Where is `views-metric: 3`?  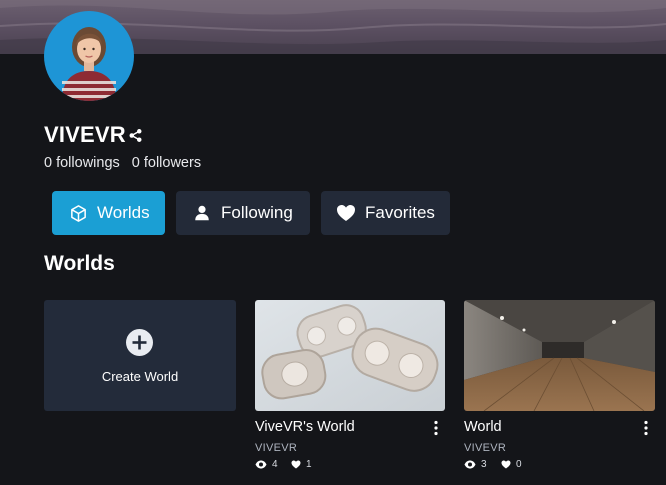 views-metric: 3 is located at coordinates (475, 464).